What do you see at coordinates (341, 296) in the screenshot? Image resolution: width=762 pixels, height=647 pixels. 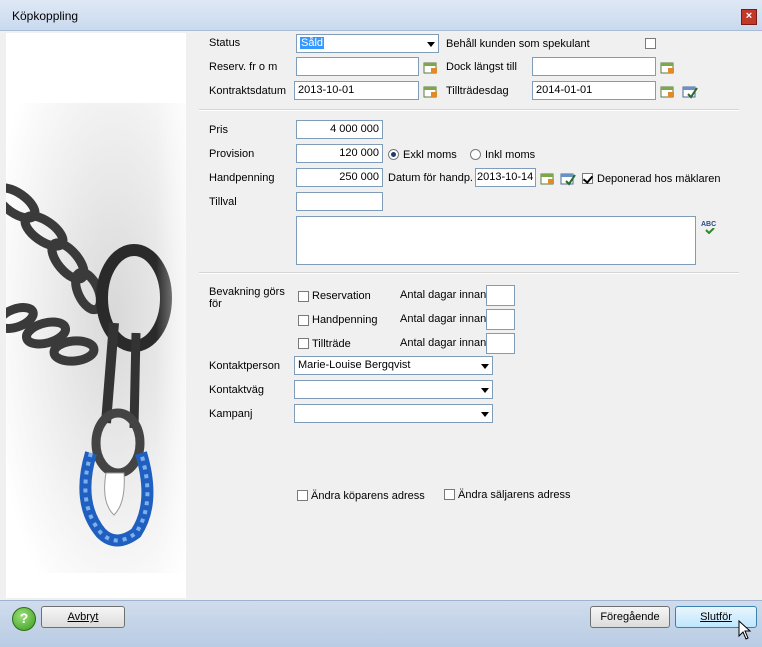 I see `monitor-reservation-label: Reservation` at bounding box center [341, 296].